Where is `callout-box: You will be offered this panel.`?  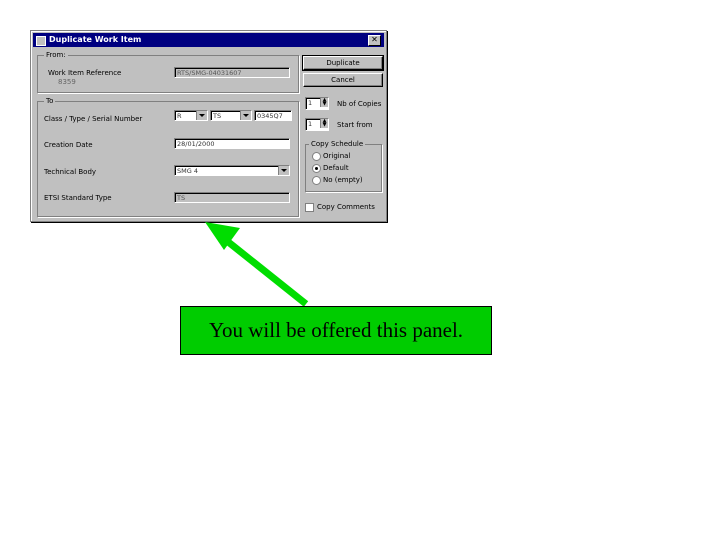 callout-box: You will be offered this panel. is located at coordinates (336, 330).